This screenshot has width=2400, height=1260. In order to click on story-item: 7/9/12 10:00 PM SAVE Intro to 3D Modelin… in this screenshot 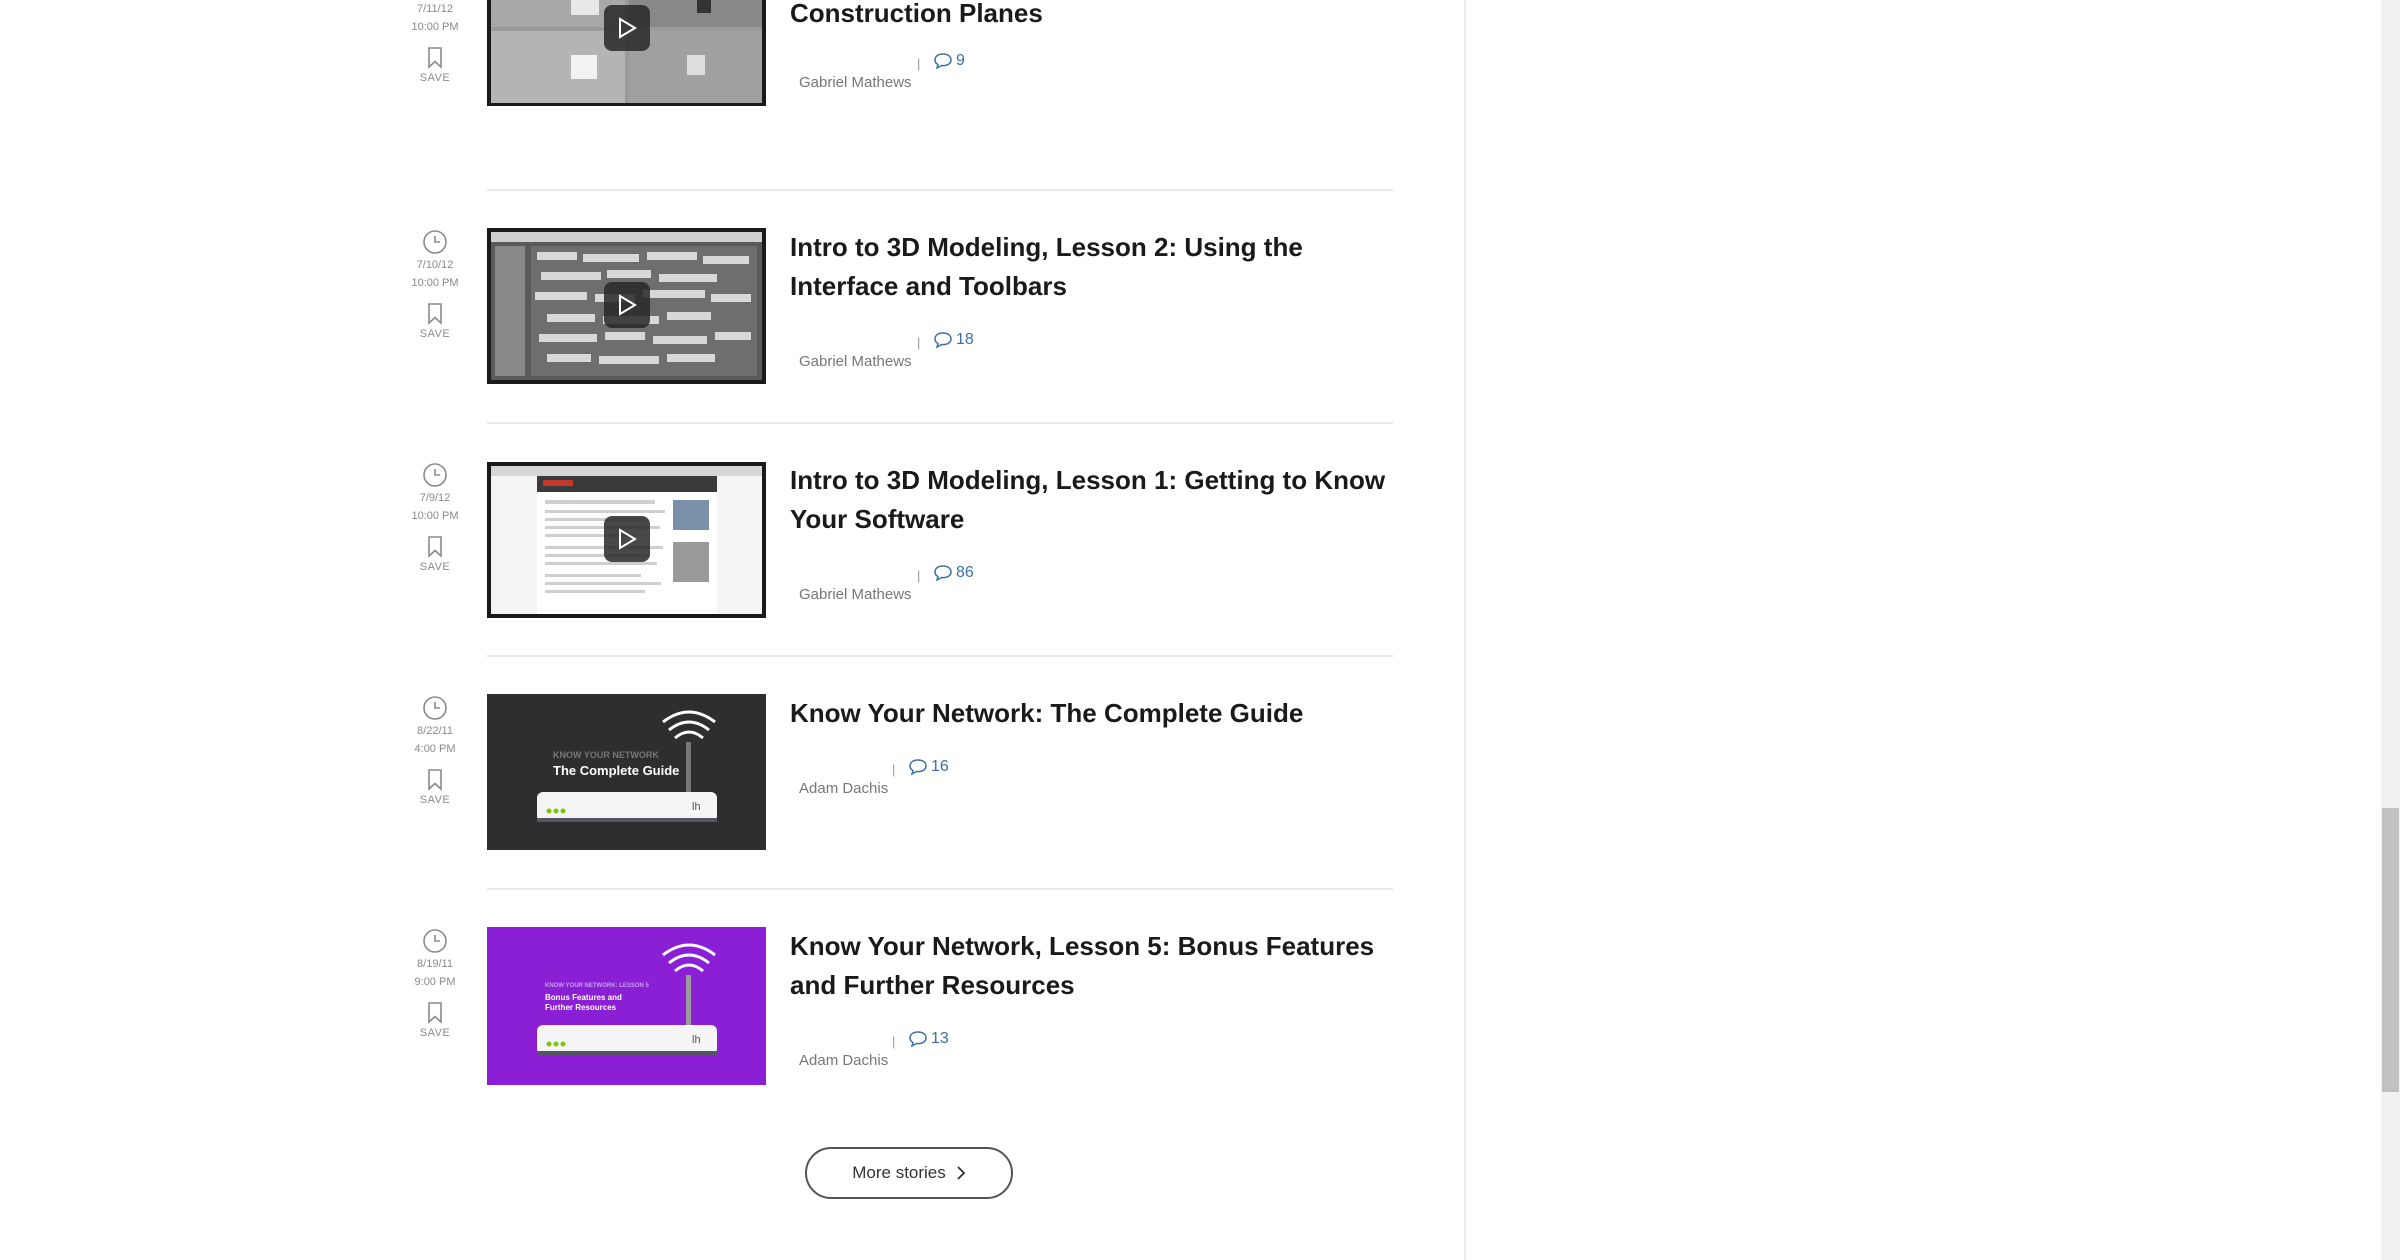, I will do `click(732, 577)`.